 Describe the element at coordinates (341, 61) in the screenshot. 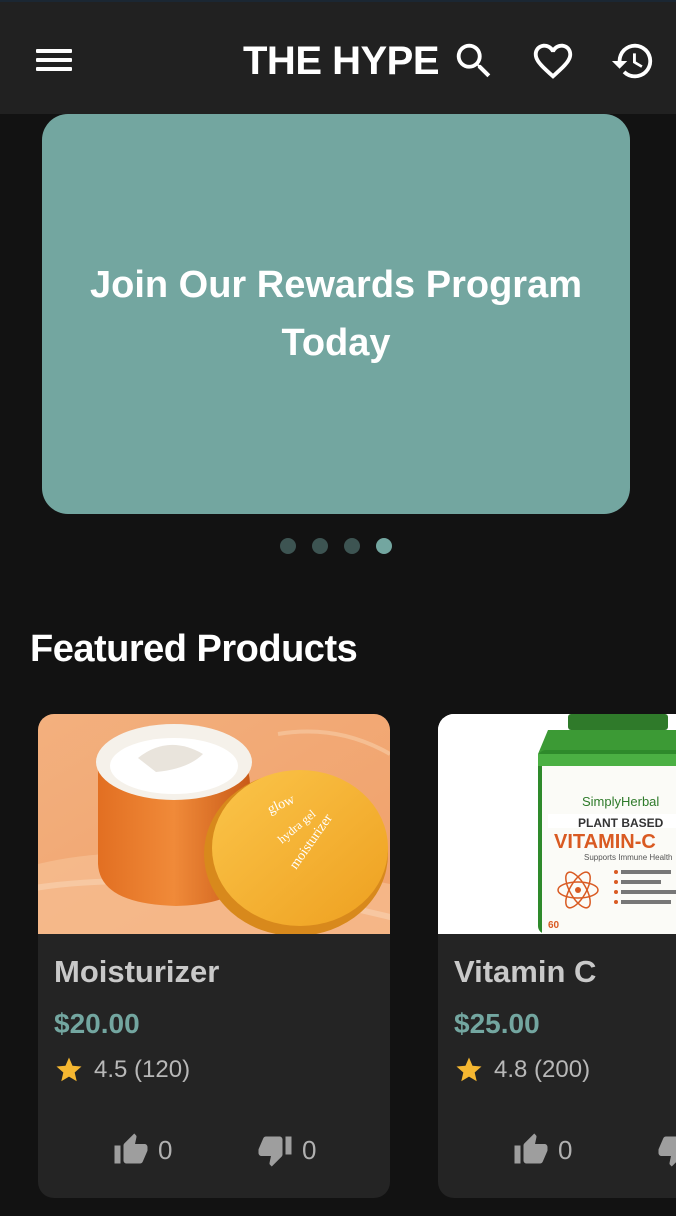

I see `app-title: THE HYPE` at that location.